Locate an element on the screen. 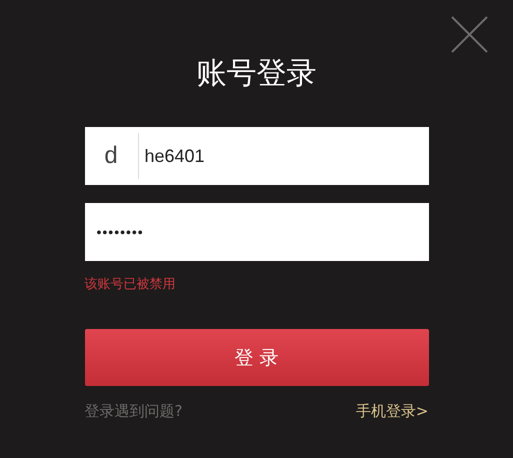  user-prefix: d is located at coordinates (111, 156).